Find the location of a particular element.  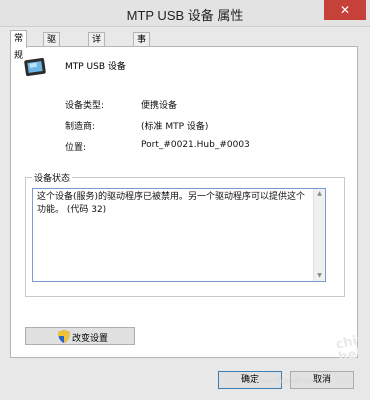

close-icon: ✕ is located at coordinates (345, 10).